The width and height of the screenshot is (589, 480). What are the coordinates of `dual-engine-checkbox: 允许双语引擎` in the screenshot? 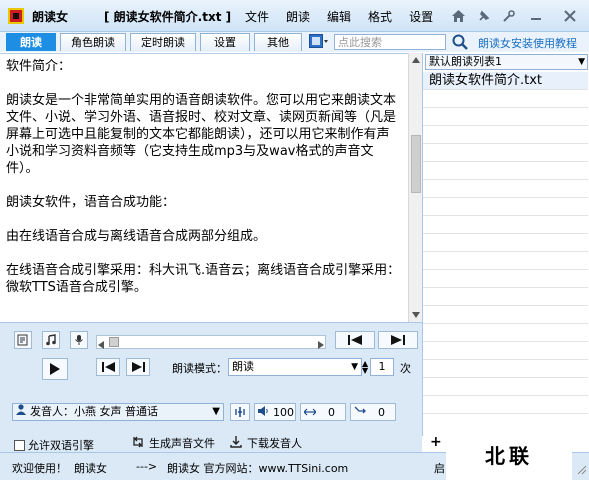 It's located at (54, 445).